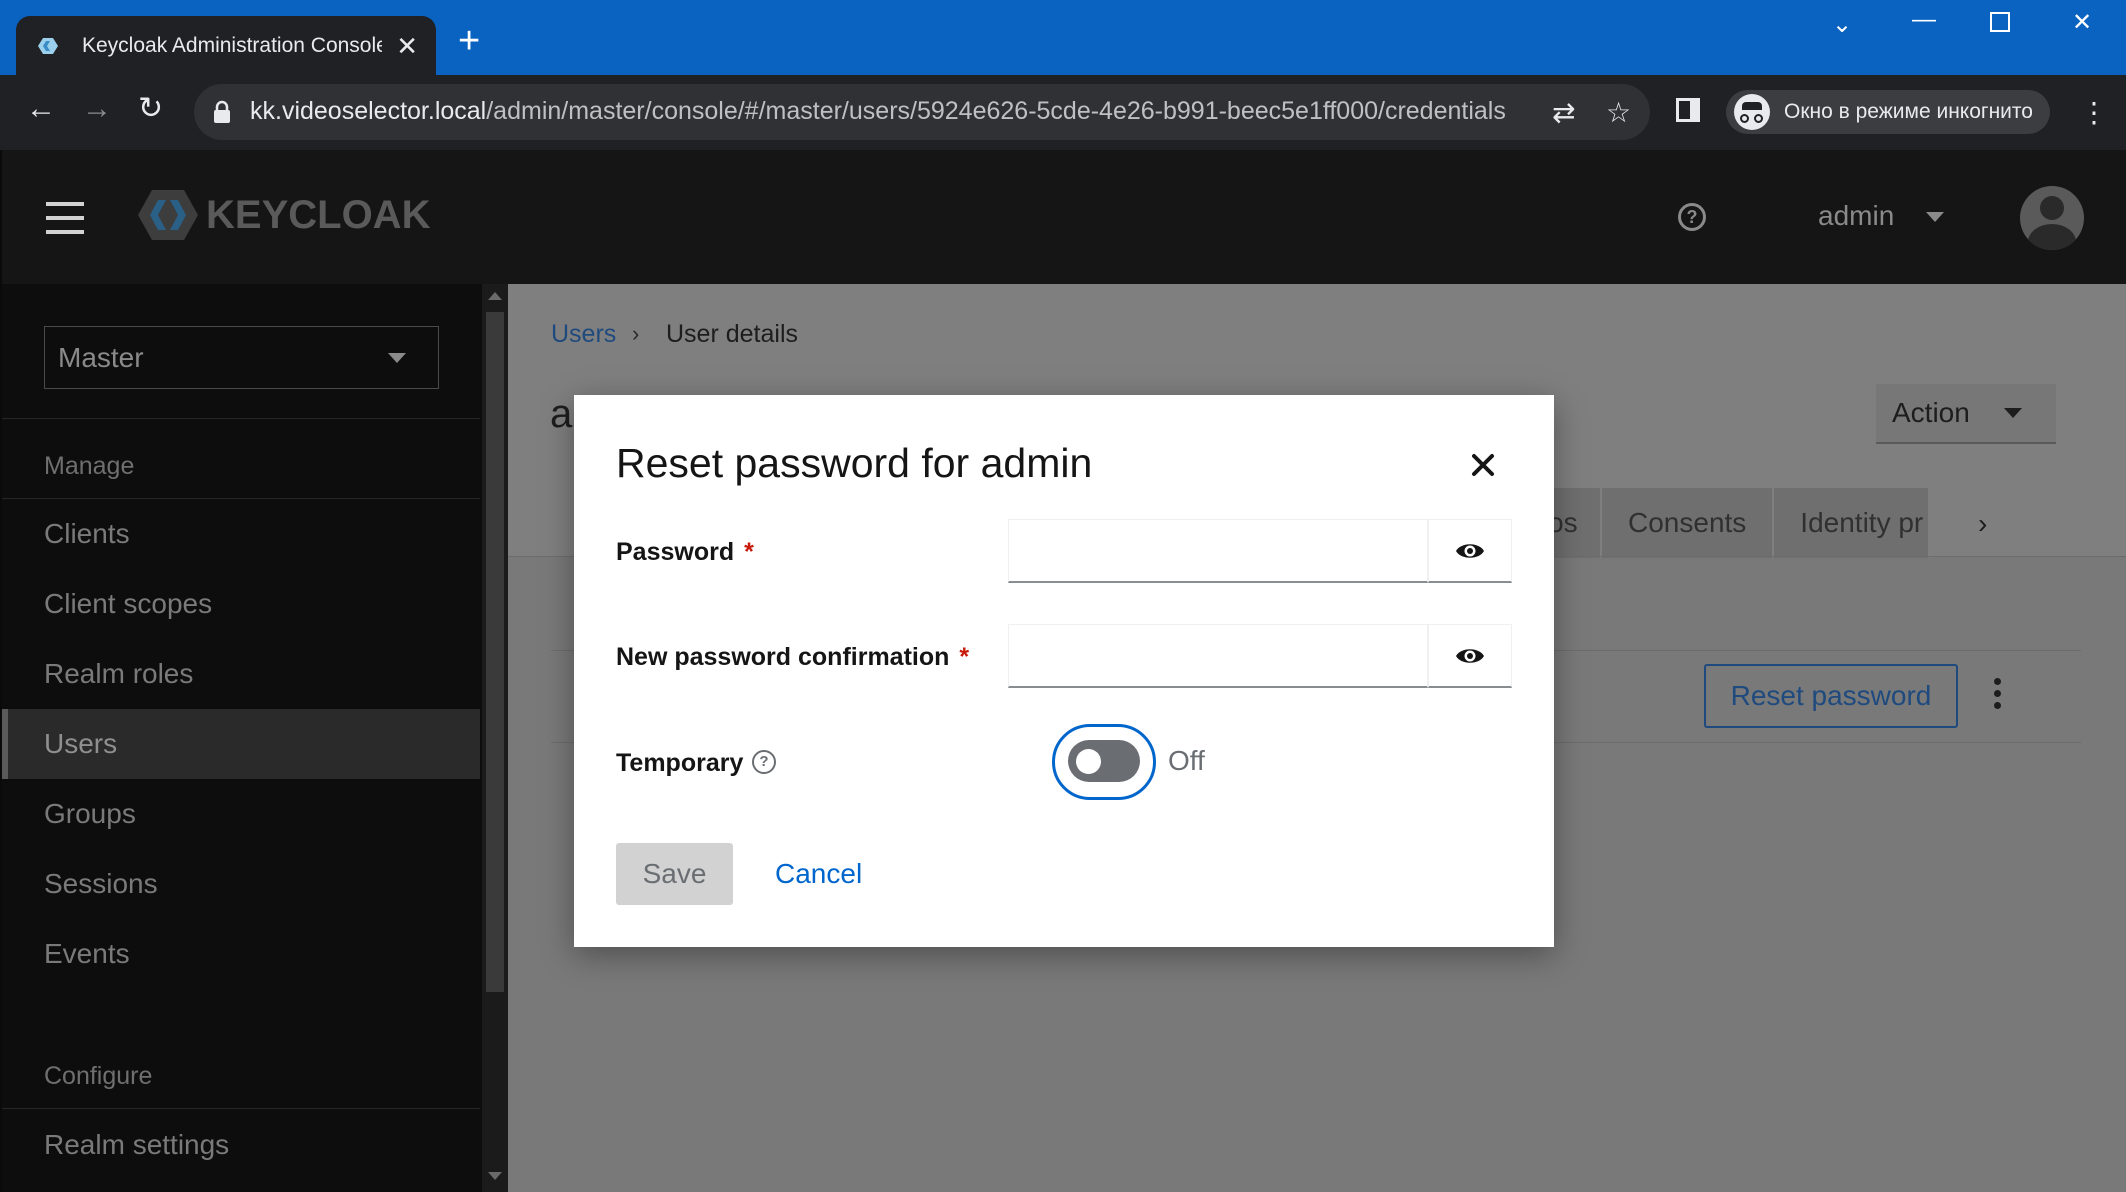  I want to click on sidebar-group-configure: Configure, so click(98, 1076).